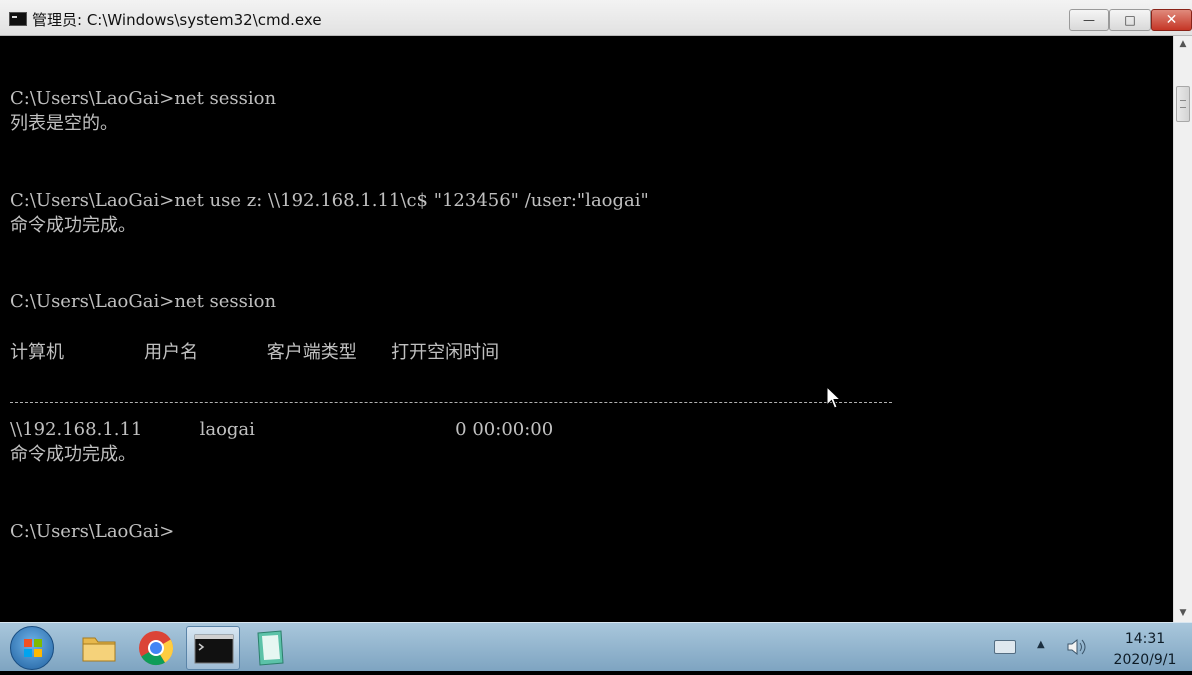  Describe the element at coordinates (1145, 639) in the screenshot. I see `clock-time: 14:31` at that location.